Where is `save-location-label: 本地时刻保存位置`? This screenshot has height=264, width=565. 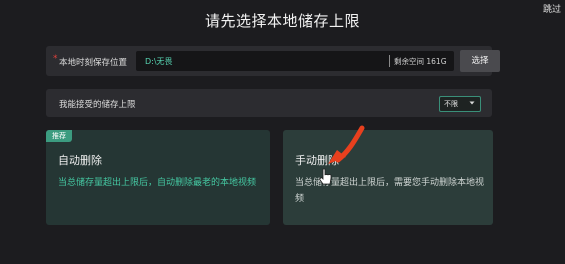
save-location-label: 本地时刻保存位置 is located at coordinates (93, 63).